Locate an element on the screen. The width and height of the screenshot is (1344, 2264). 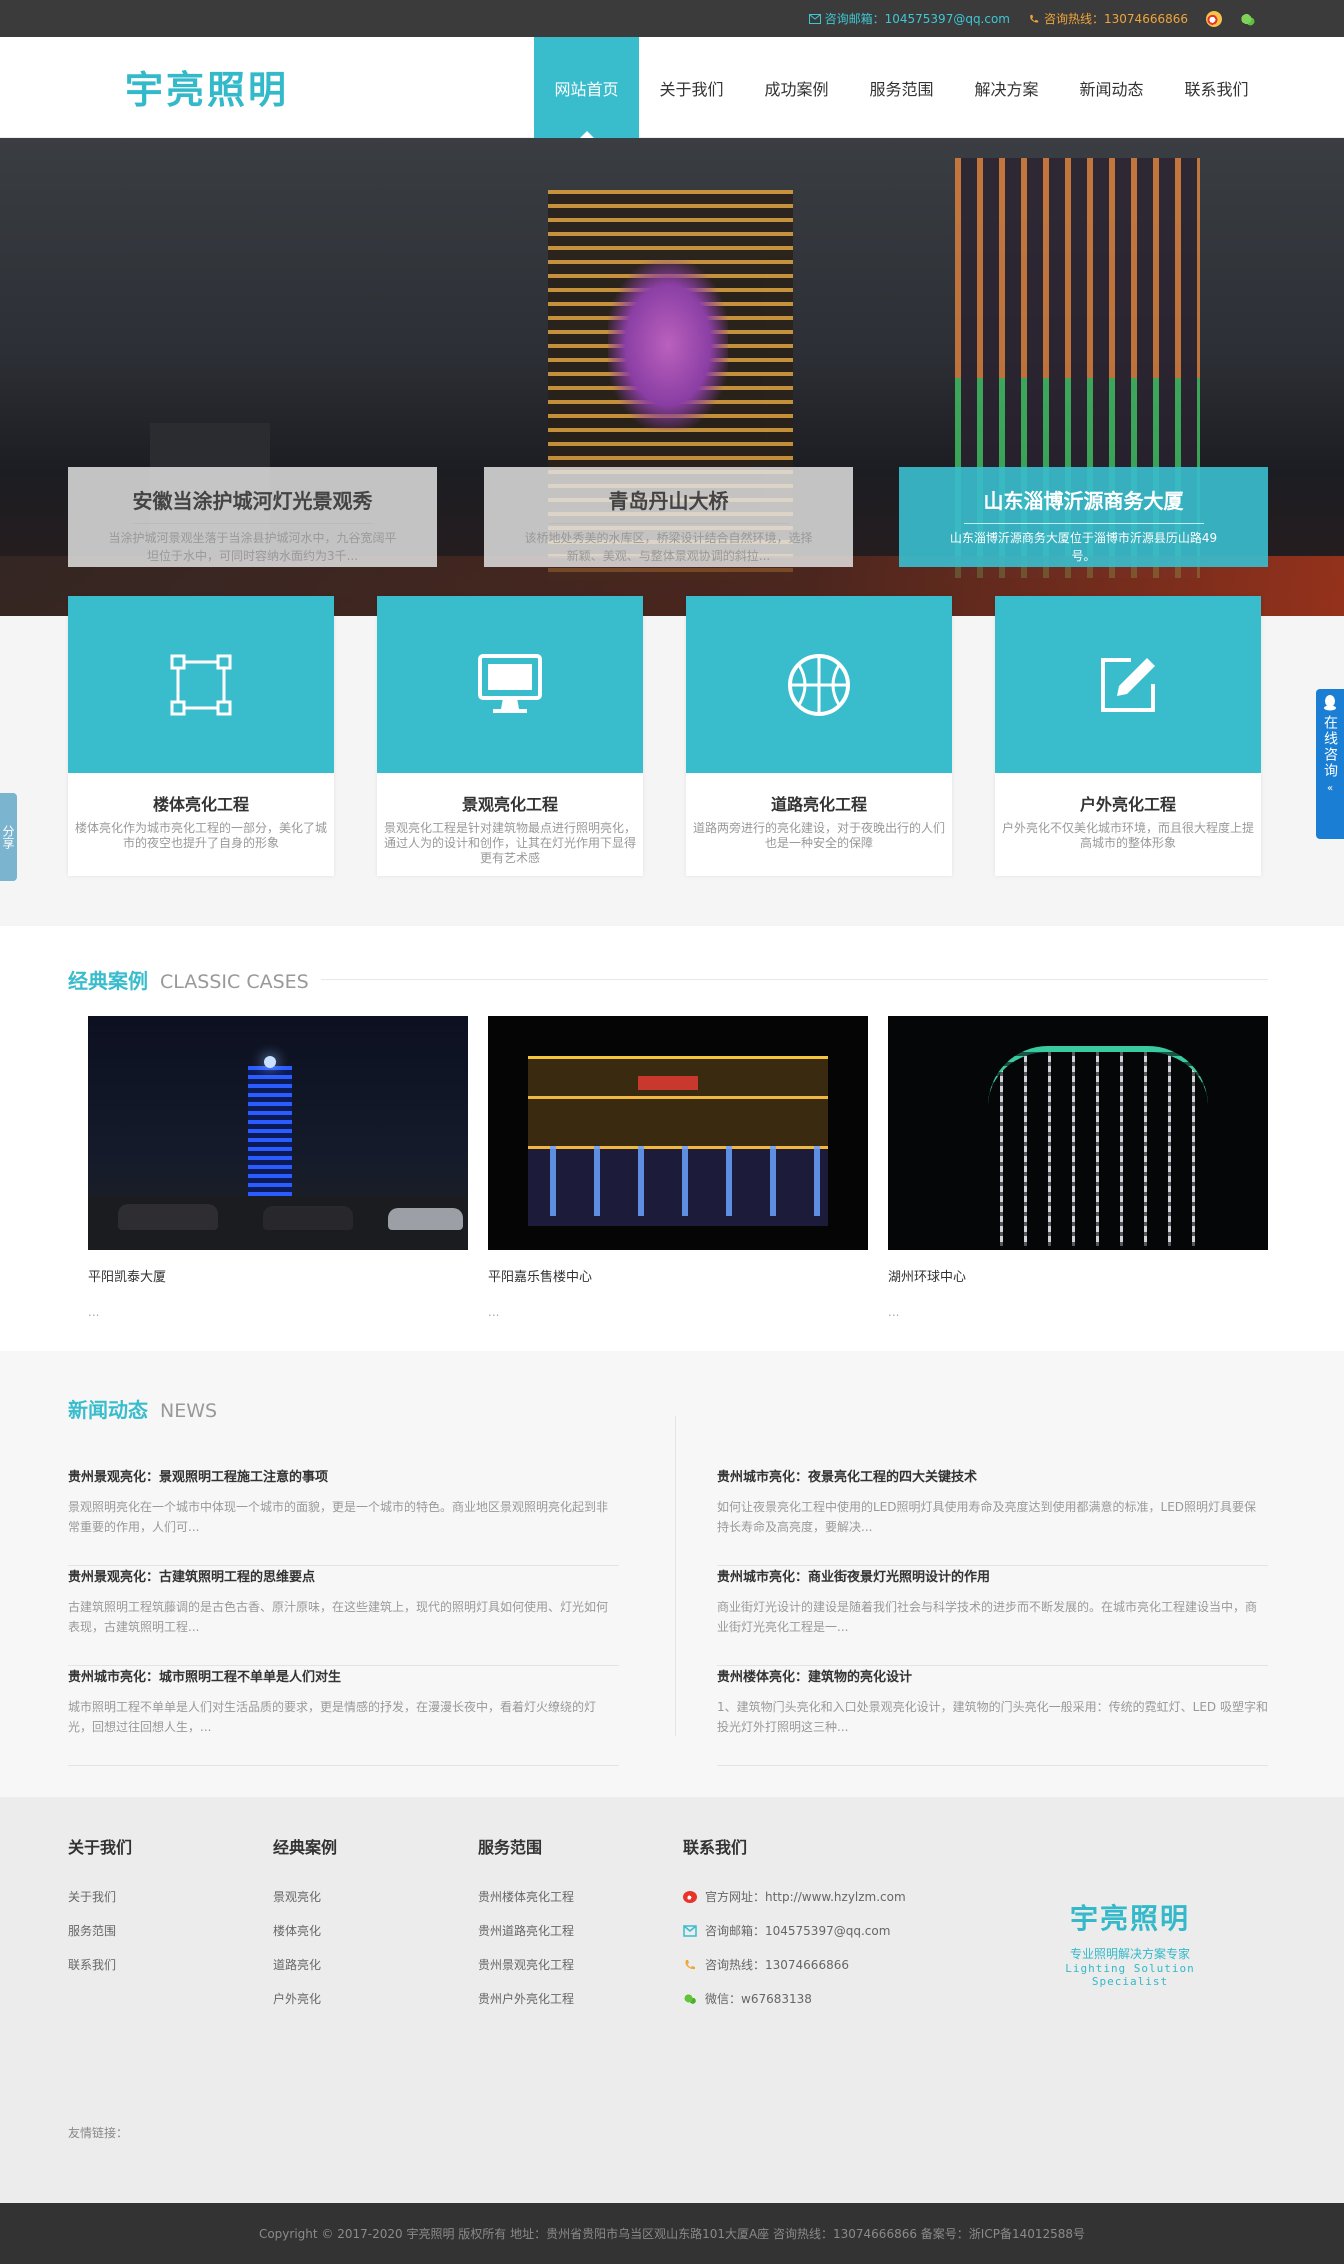
footer-link: 道路亮化 is located at coordinates (305, 1965).